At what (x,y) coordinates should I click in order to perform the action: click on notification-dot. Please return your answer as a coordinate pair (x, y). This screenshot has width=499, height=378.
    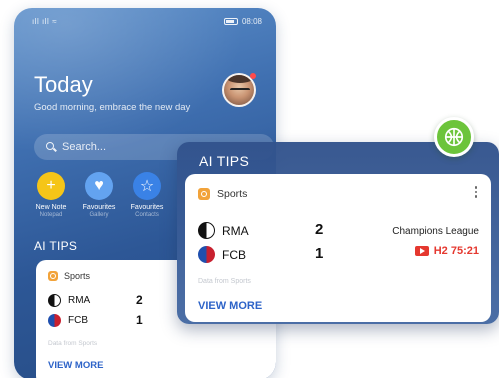
    Looking at the image, I should click on (253, 76).